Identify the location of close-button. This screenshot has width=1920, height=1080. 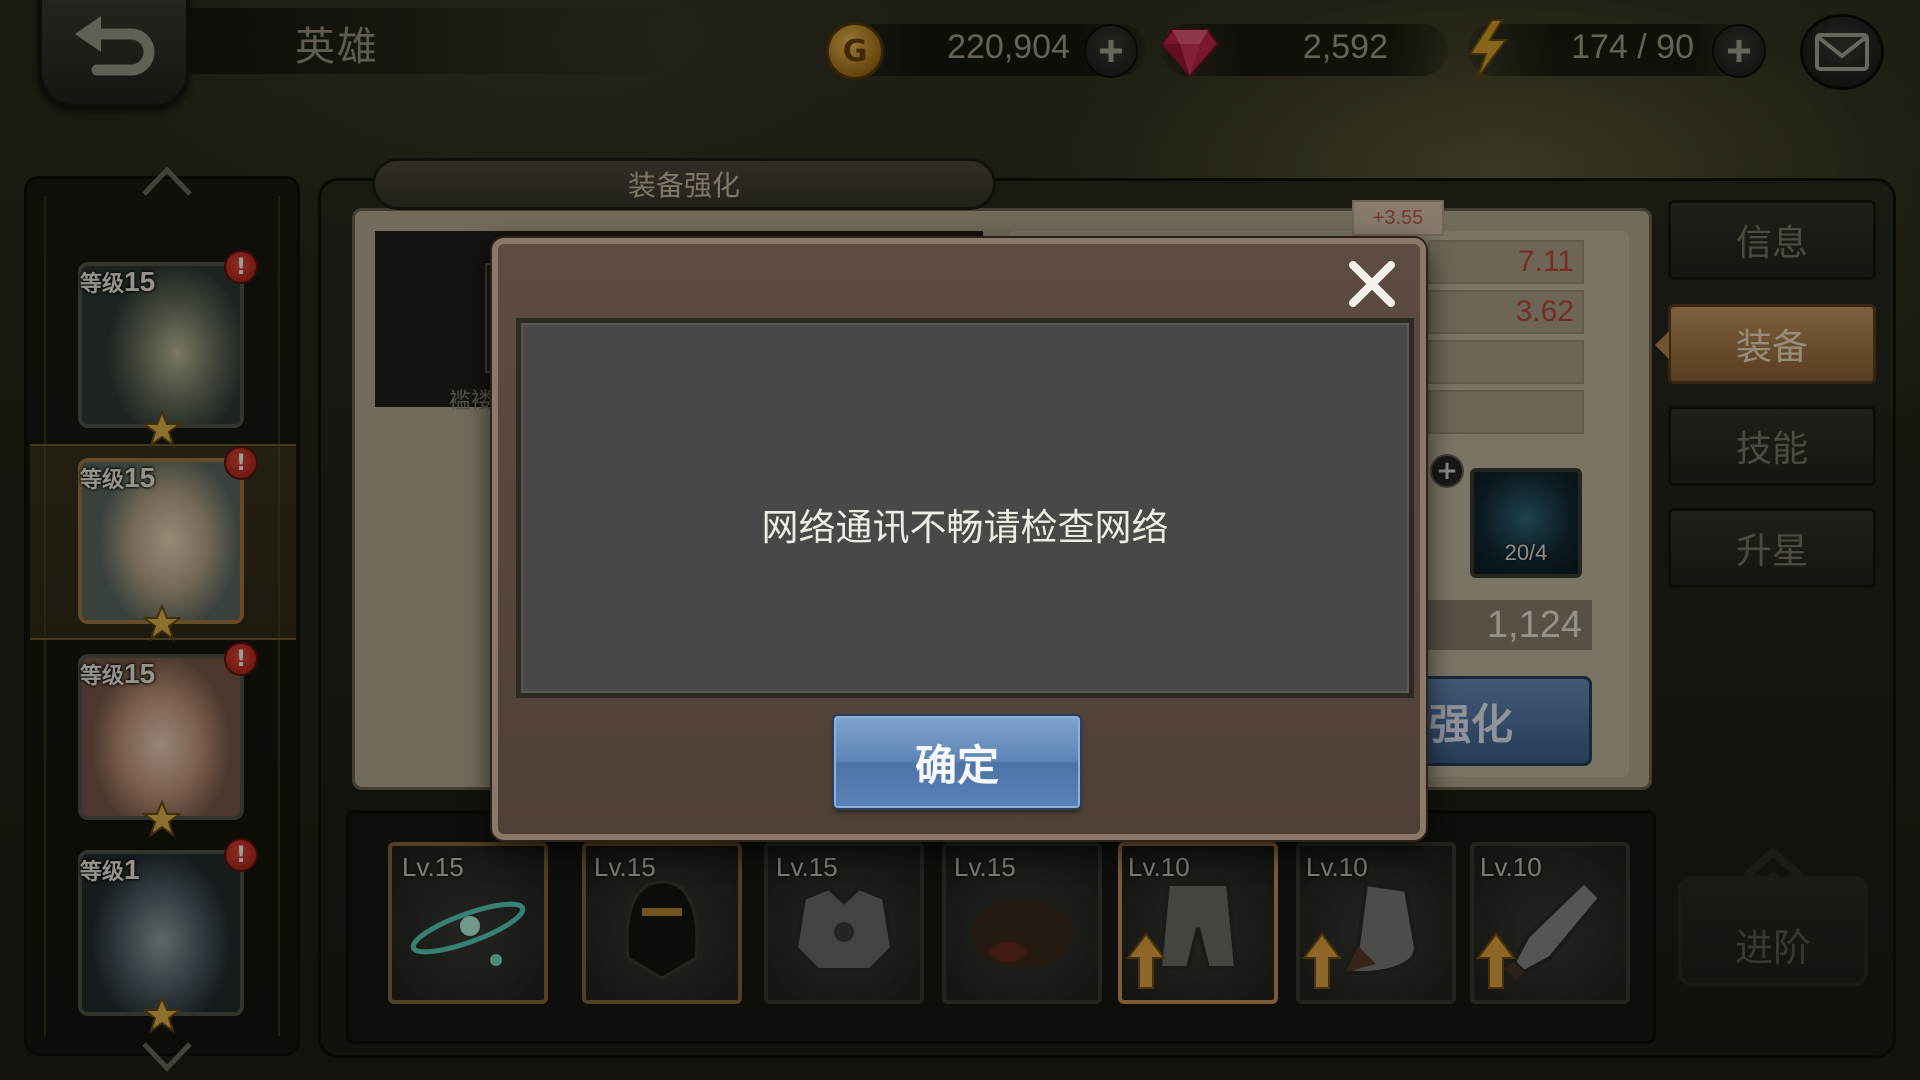
(1372, 284).